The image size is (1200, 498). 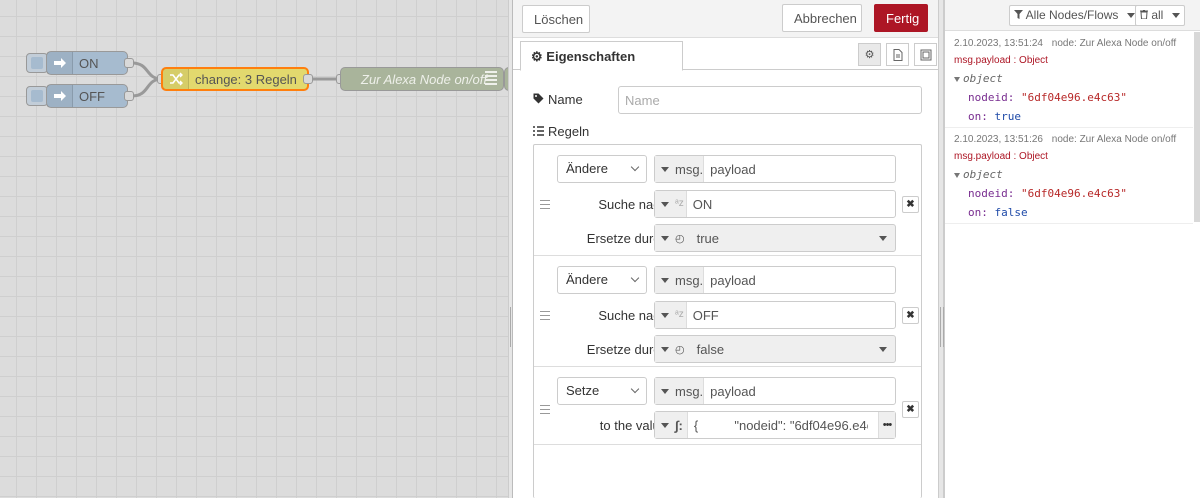 I want to click on node-label: ON, so click(x=89, y=63).